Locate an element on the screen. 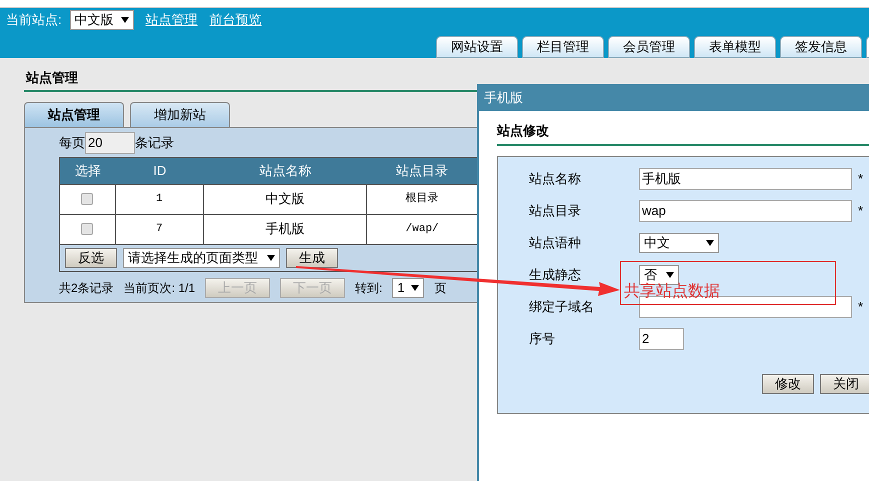  panel-tab: 站点管理 is located at coordinates (74, 114).